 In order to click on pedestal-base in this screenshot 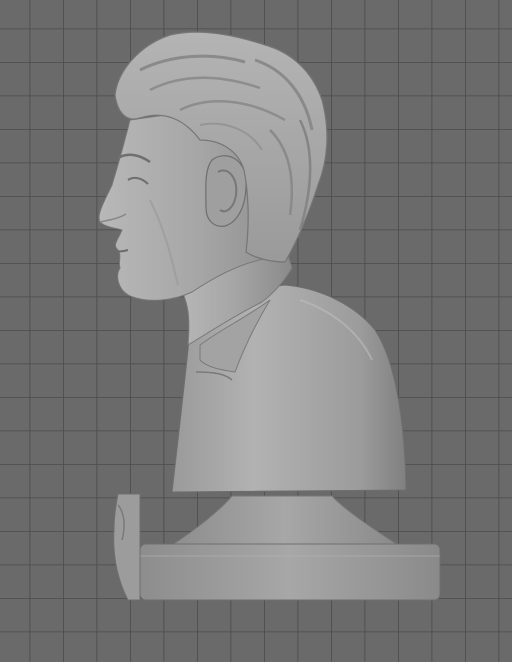, I will do `click(277, 547)`.